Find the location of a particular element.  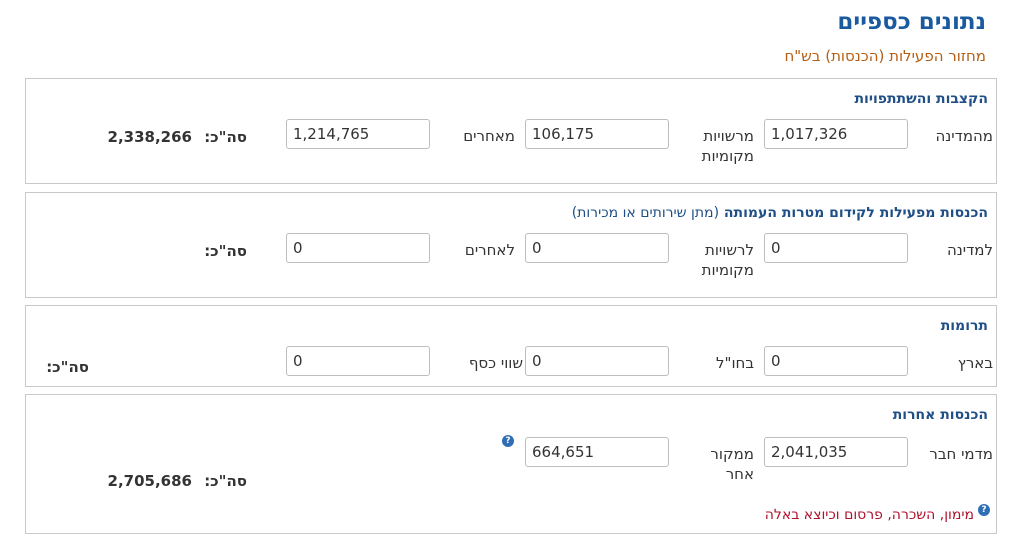

other-source-amount-input is located at coordinates (597, 452).